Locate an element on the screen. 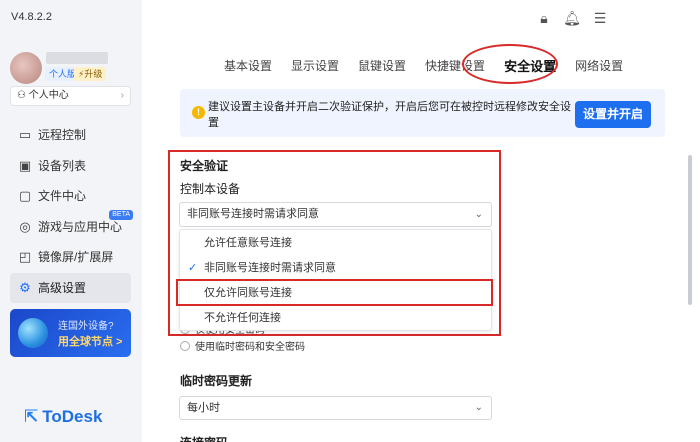 The width and height of the screenshot is (700, 442). temp-password-update-title: 临时密码更新 is located at coordinates (216, 381).